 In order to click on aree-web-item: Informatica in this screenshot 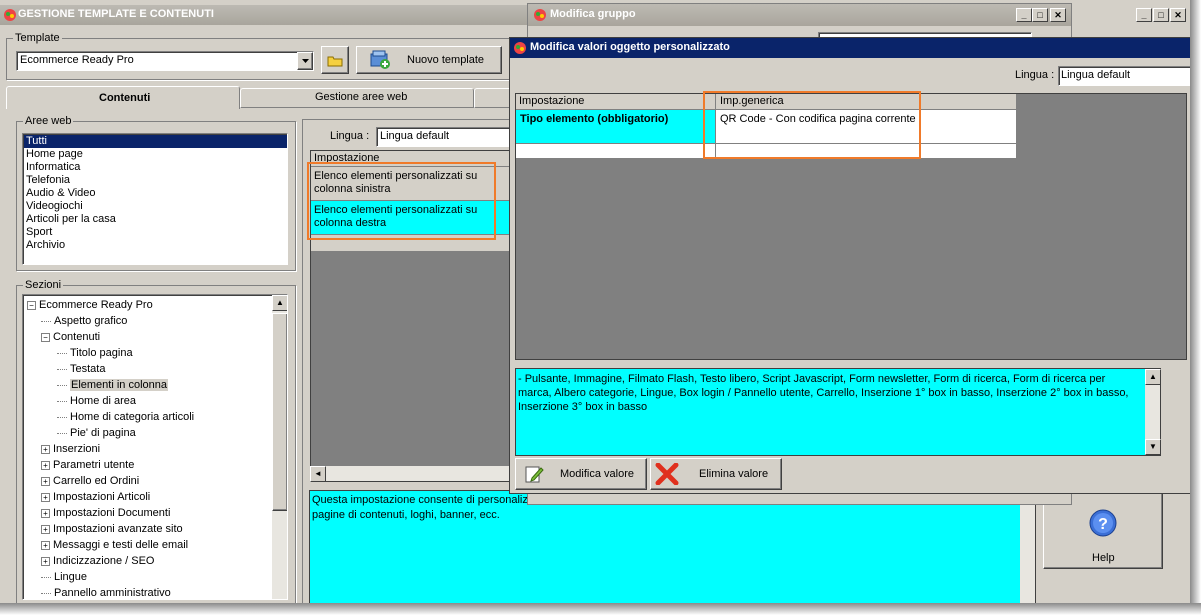, I will do `click(155, 167)`.